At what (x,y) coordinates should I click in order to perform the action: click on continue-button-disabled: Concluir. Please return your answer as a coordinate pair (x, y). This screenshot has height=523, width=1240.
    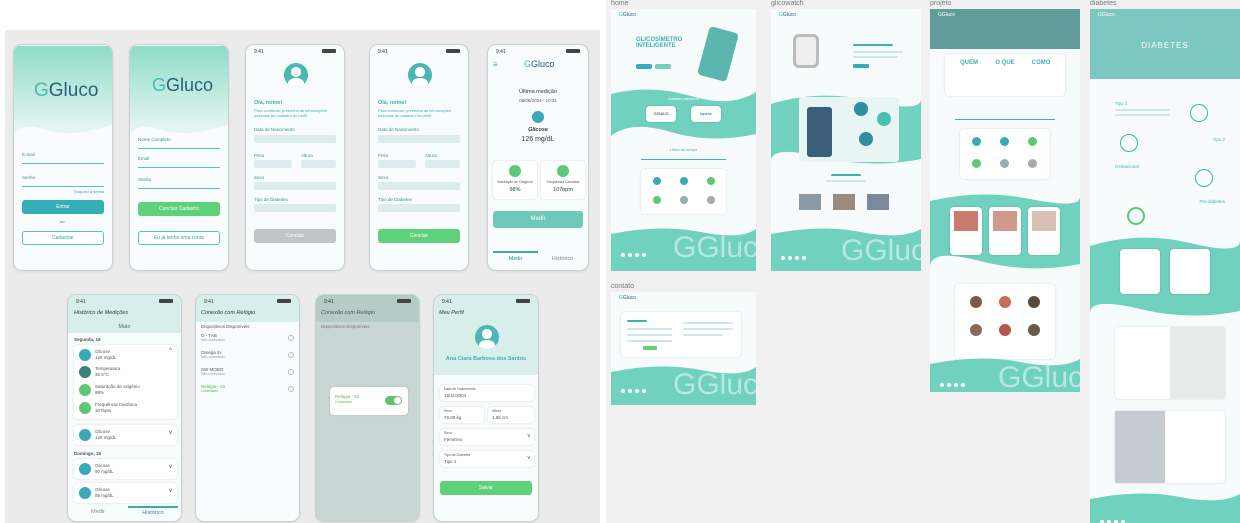
    Looking at the image, I should click on (295, 236).